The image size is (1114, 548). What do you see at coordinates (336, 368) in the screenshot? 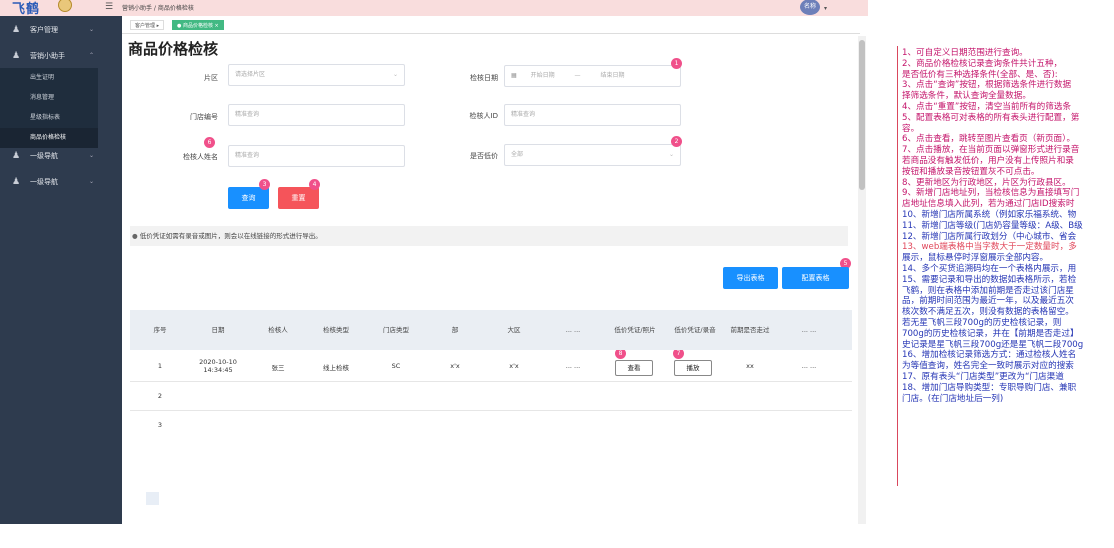
I see `cell-check-type: 线上检核` at bounding box center [336, 368].